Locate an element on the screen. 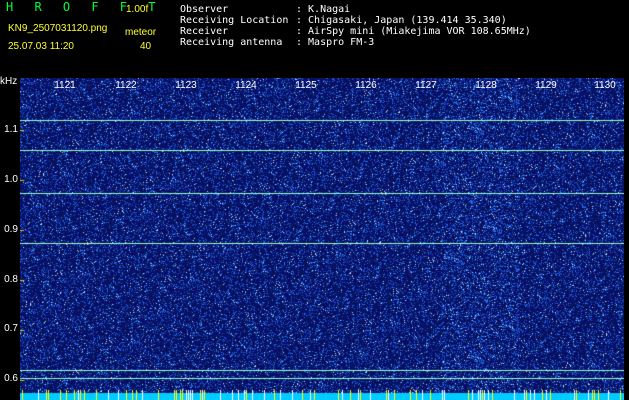  info-label-location: Receiving Location is located at coordinates (234, 20).